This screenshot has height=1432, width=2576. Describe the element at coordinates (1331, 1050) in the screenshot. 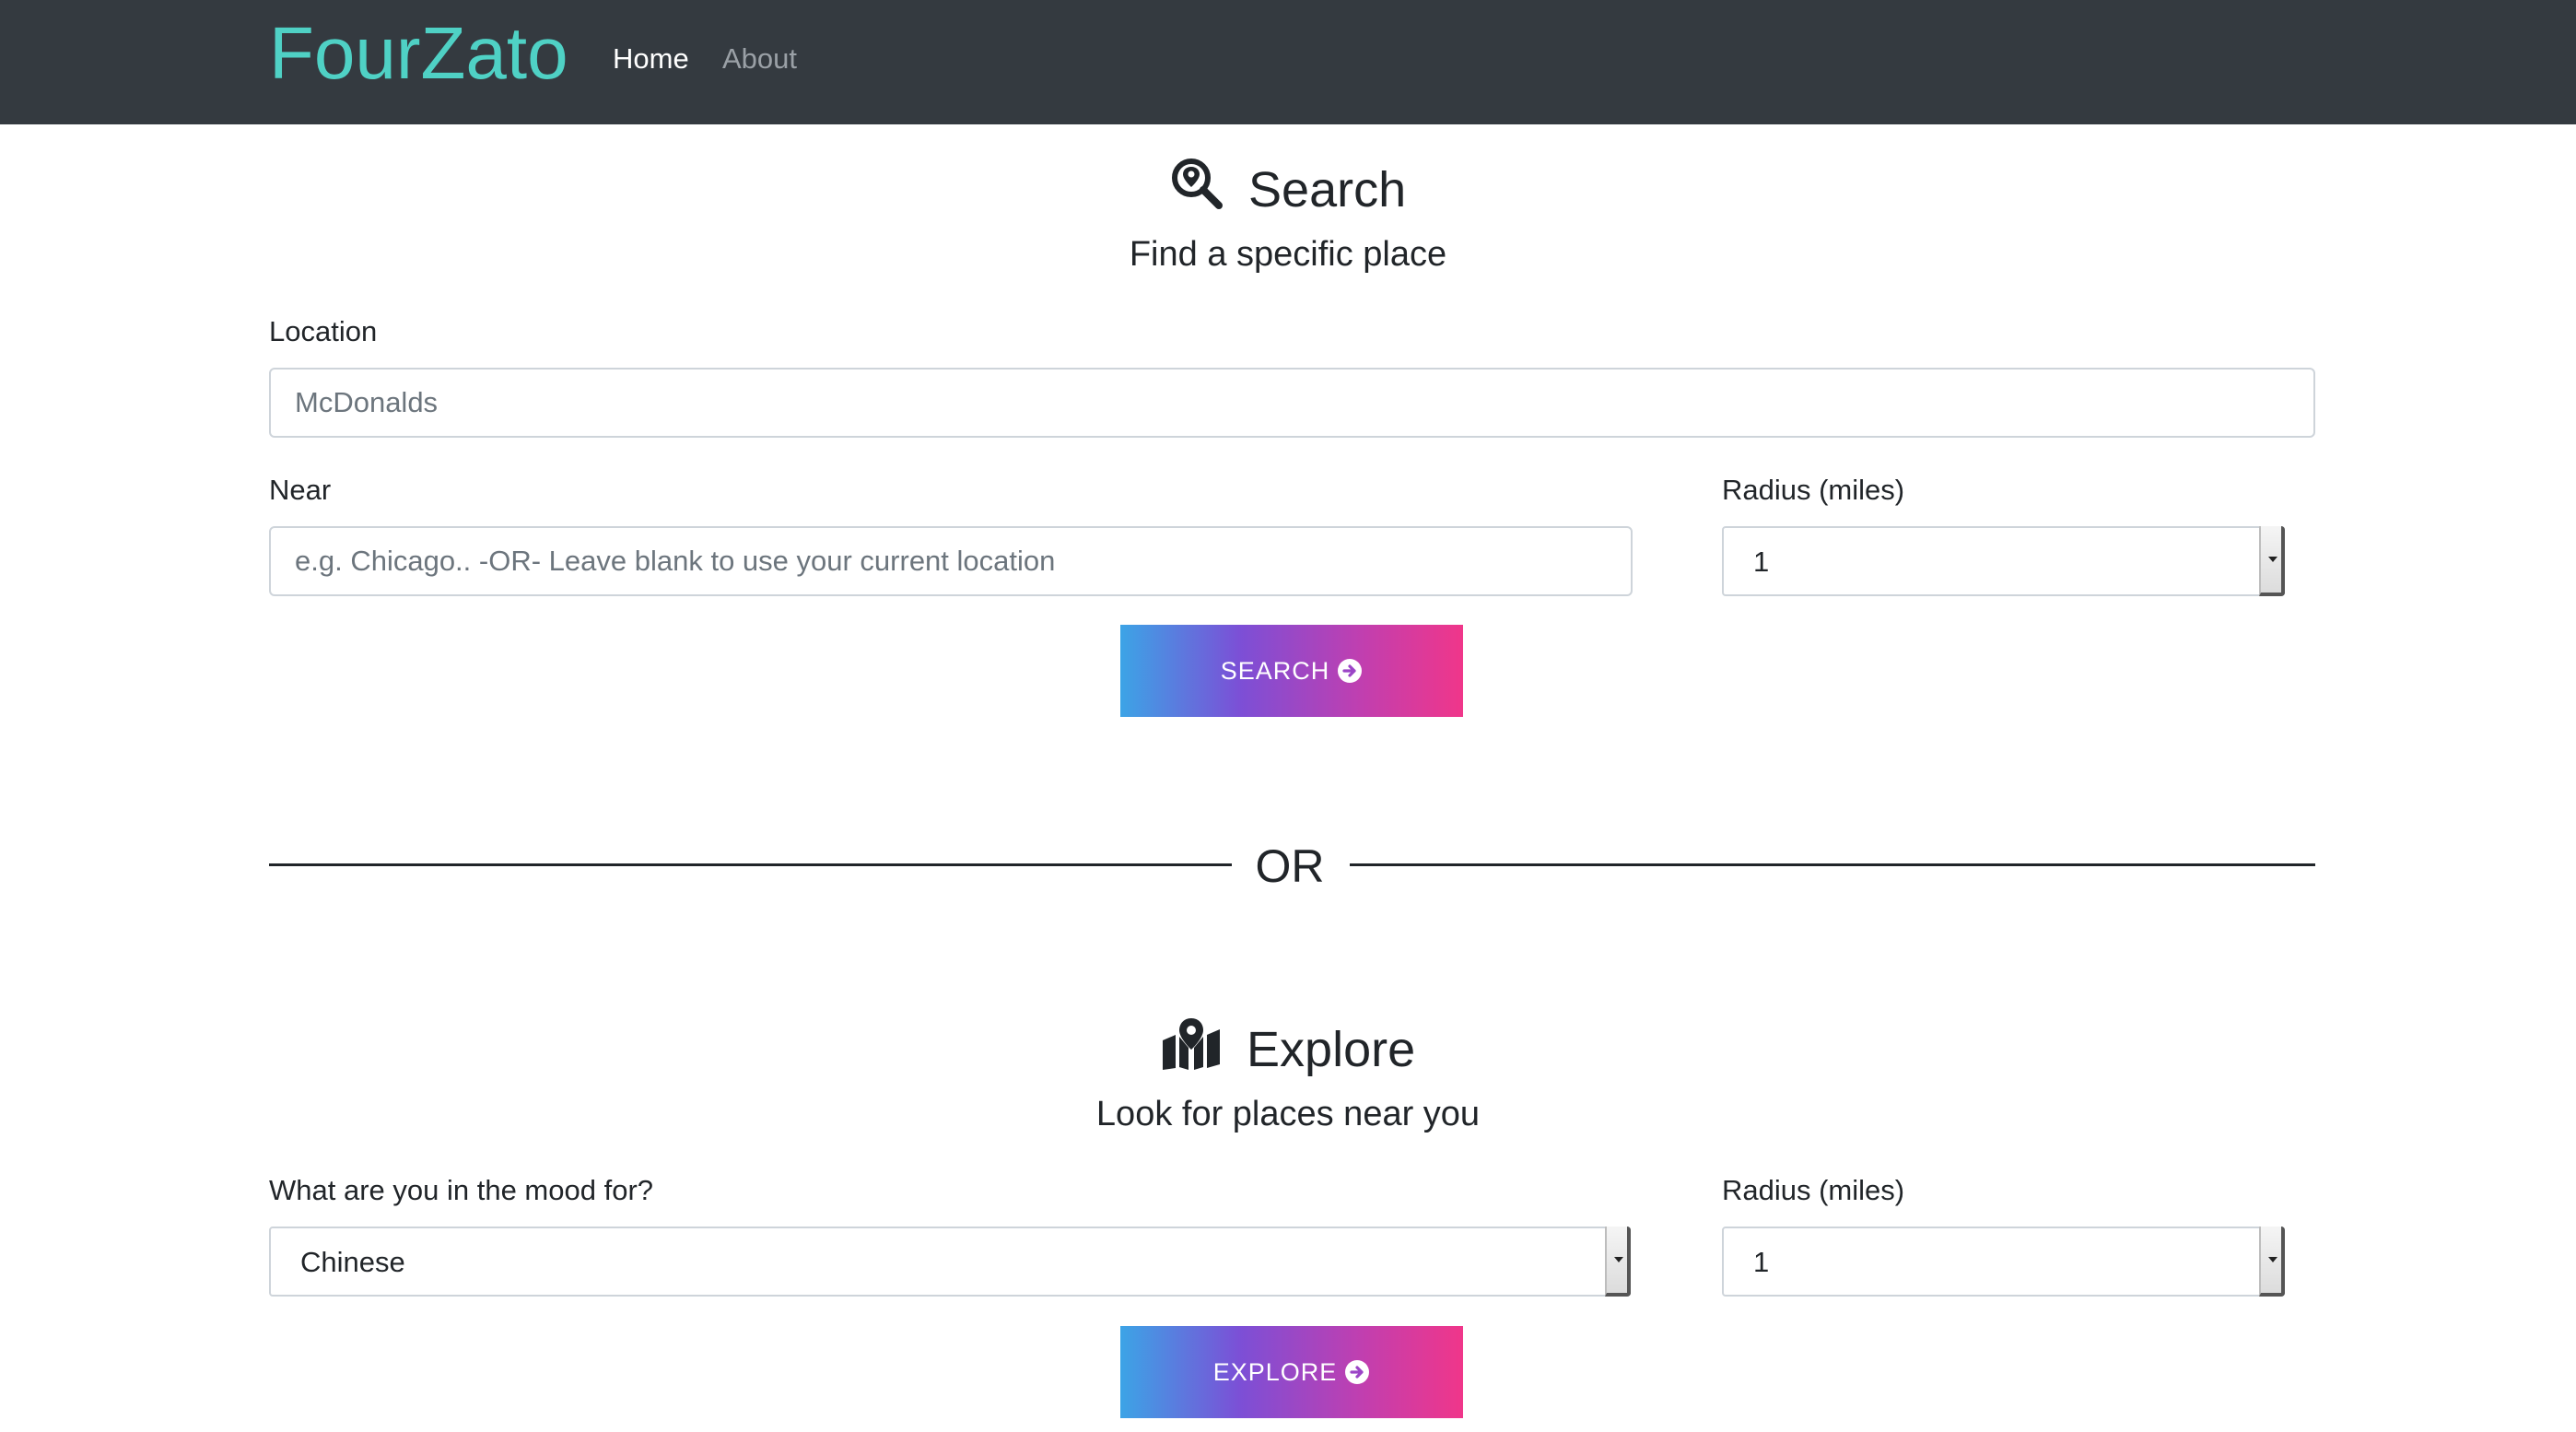

I see `explore-title: Explore` at that location.